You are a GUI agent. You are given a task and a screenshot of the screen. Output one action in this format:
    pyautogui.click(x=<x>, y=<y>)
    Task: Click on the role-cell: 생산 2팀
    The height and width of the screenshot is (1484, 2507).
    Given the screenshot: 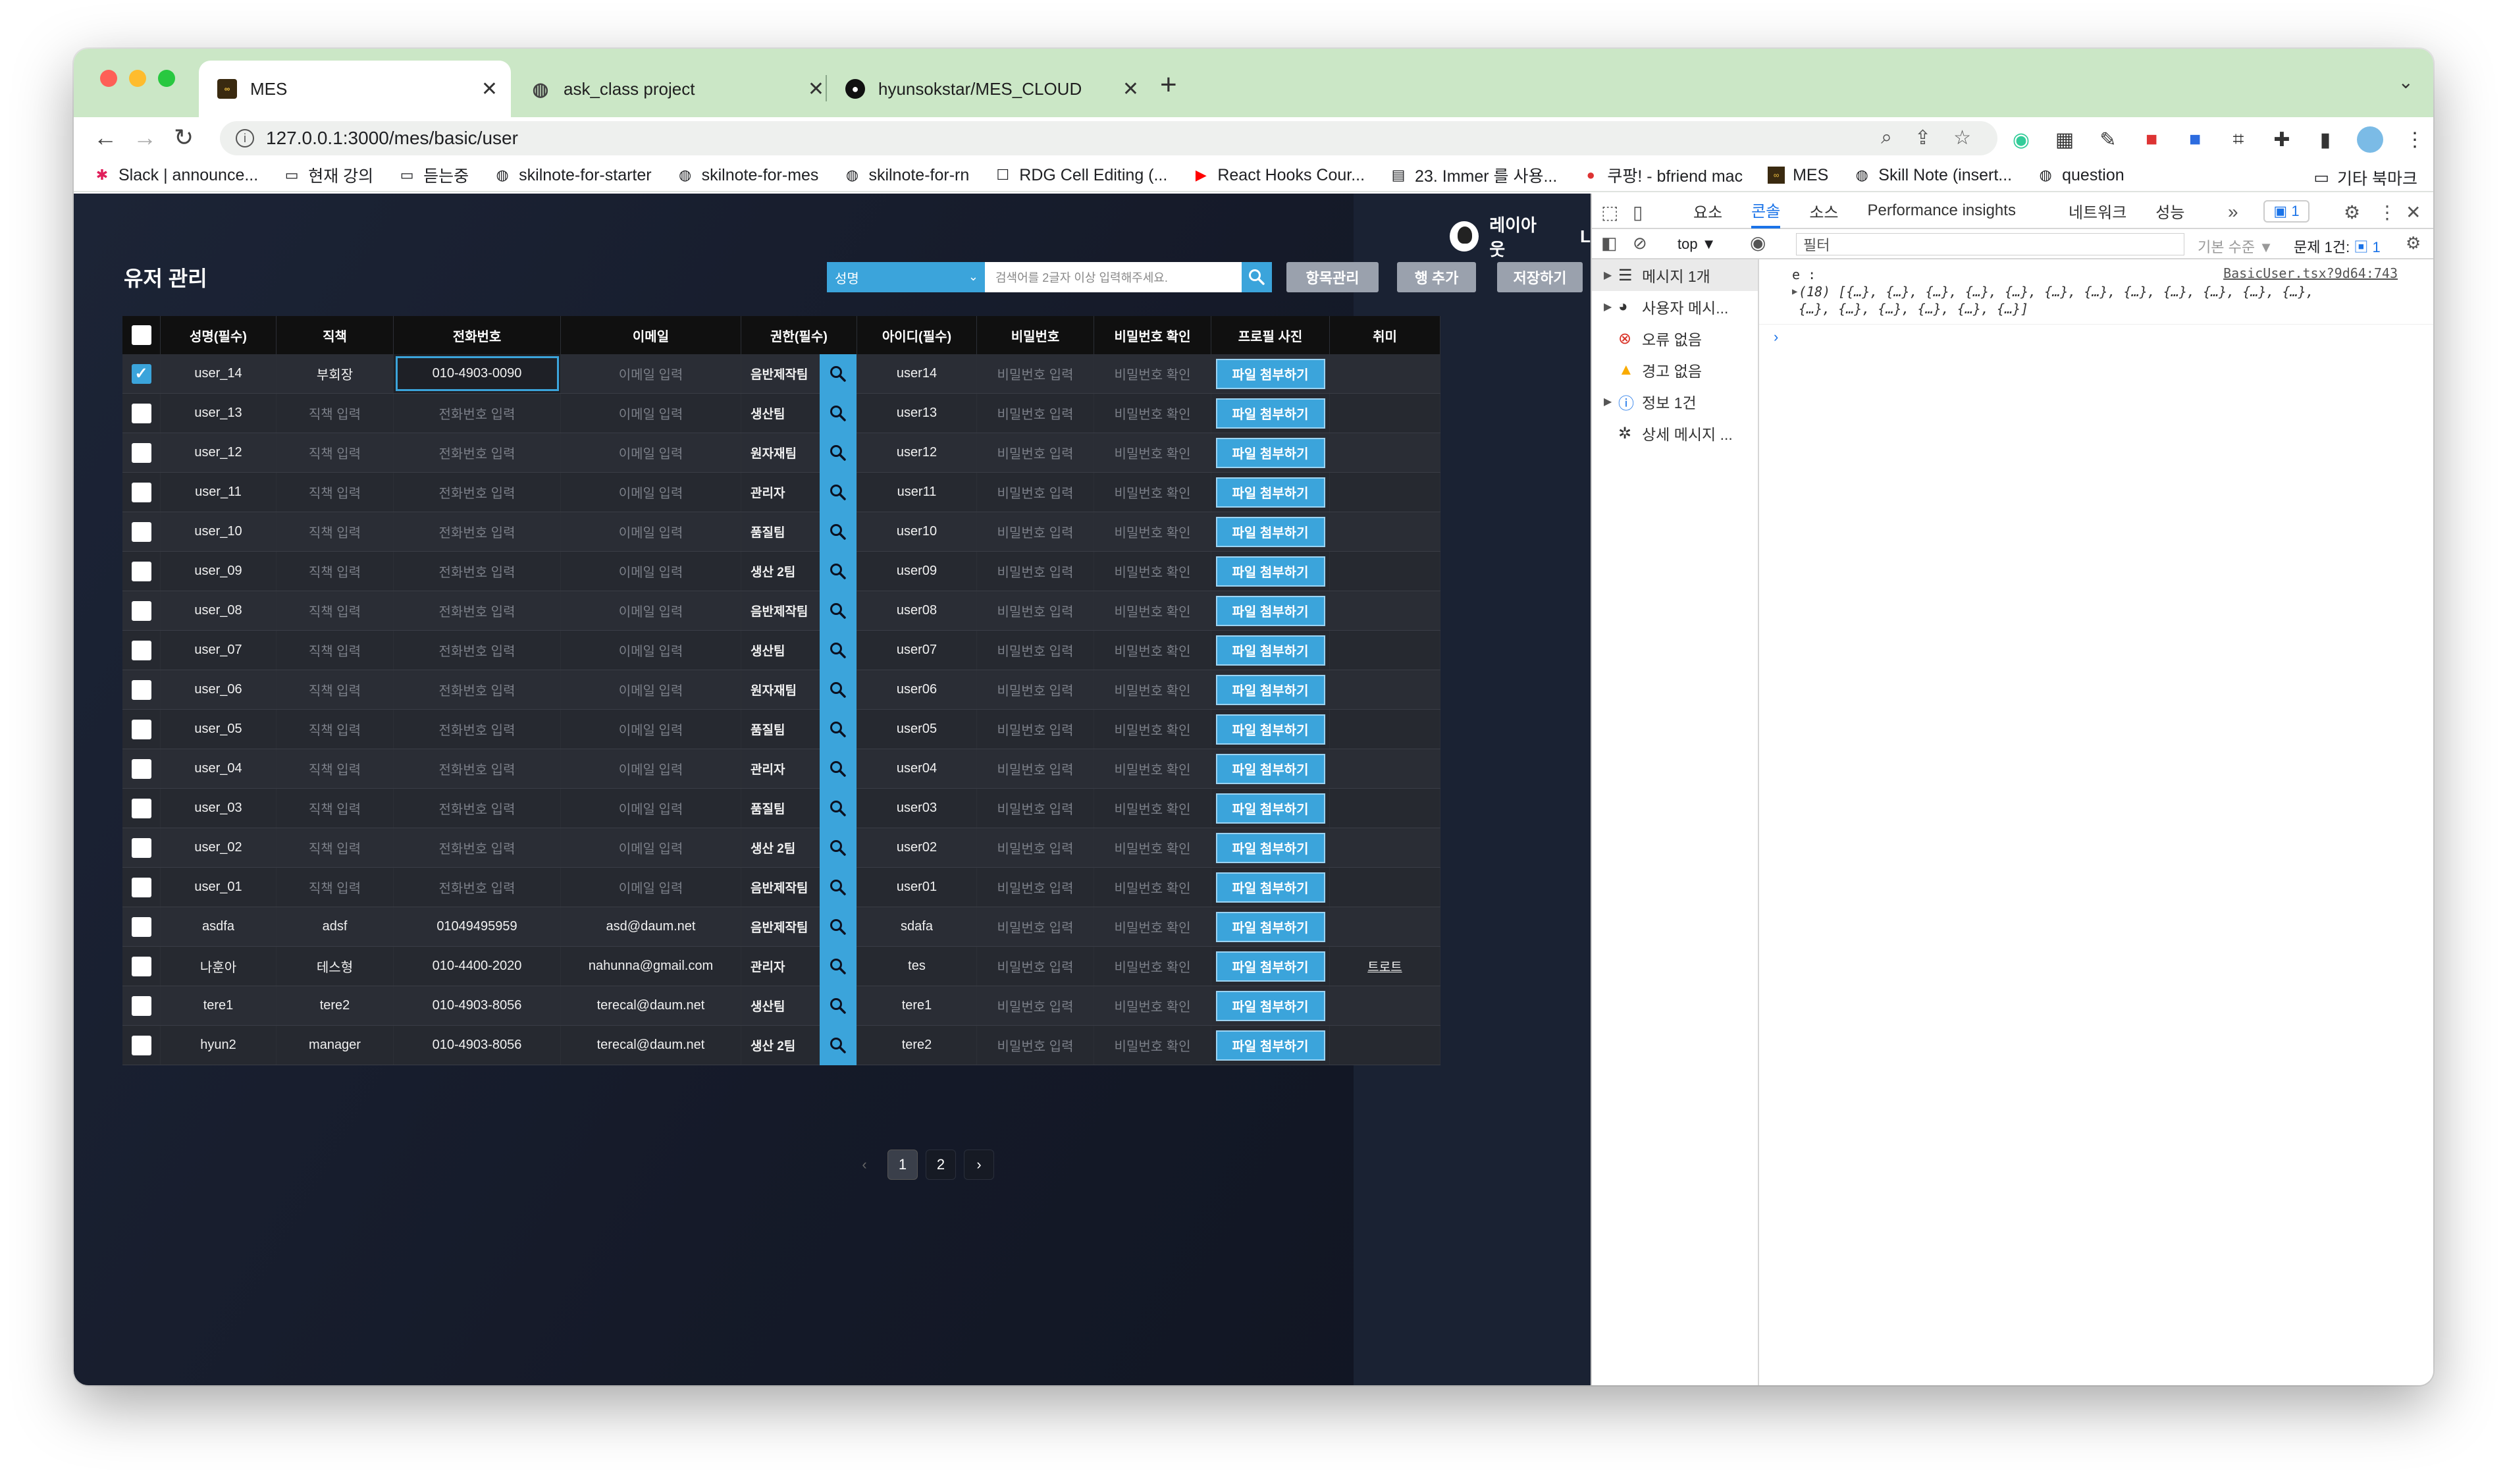 What is the action you would take?
    pyautogui.click(x=799, y=848)
    